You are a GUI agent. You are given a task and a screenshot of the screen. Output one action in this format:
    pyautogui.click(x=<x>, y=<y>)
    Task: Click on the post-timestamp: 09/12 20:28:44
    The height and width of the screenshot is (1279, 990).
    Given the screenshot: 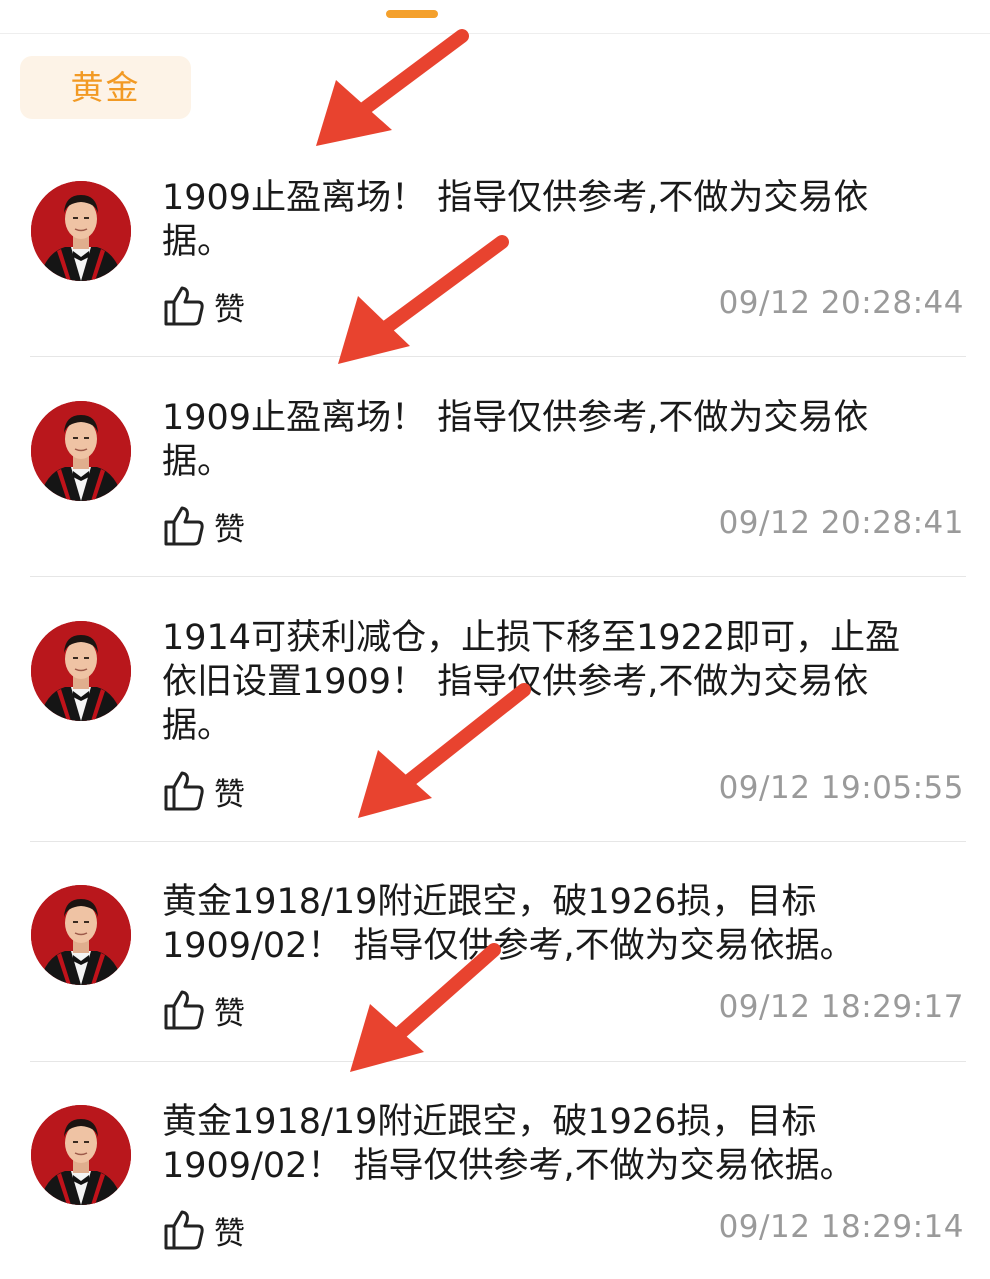 What is the action you would take?
    pyautogui.click(x=841, y=303)
    